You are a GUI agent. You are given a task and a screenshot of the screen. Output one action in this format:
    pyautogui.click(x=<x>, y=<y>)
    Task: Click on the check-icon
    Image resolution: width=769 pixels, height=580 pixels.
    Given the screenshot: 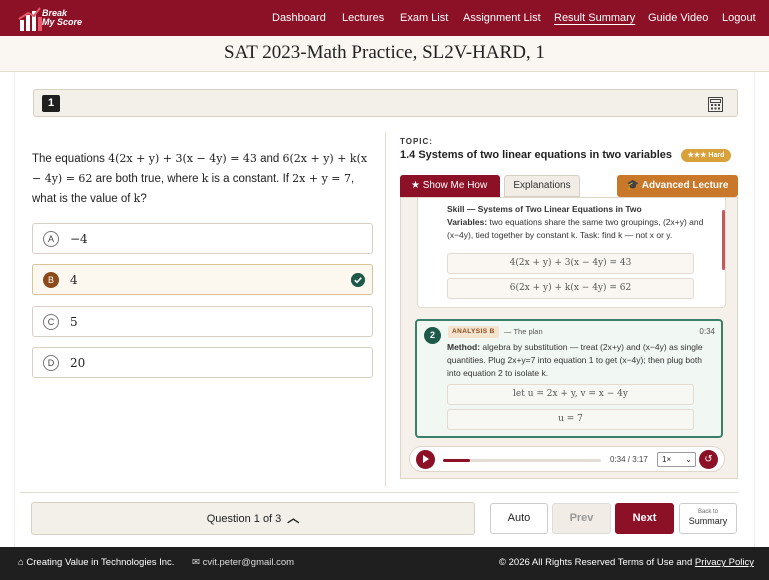 What is the action you would take?
    pyautogui.click(x=358, y=280)
    